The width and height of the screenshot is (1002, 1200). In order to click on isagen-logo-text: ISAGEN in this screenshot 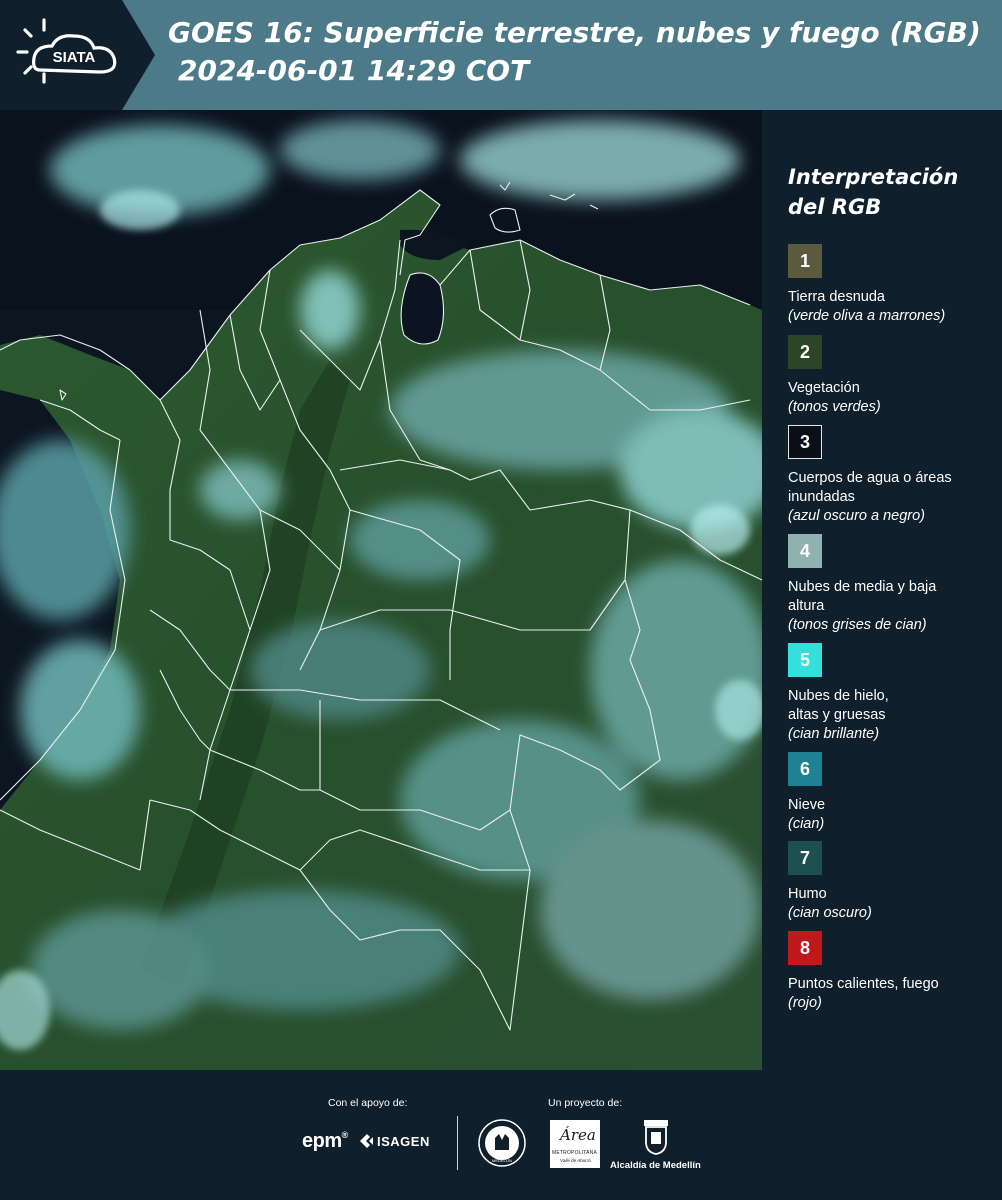, I will do `click(403, 1141)`.